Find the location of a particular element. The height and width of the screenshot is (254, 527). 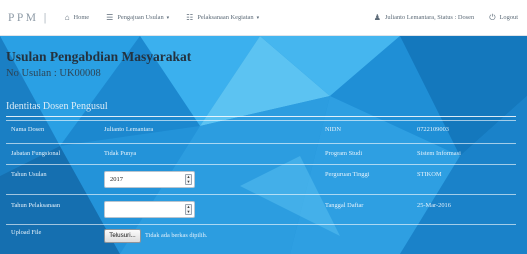

label-nidn: NIDN is located at coordinates (333, 129).